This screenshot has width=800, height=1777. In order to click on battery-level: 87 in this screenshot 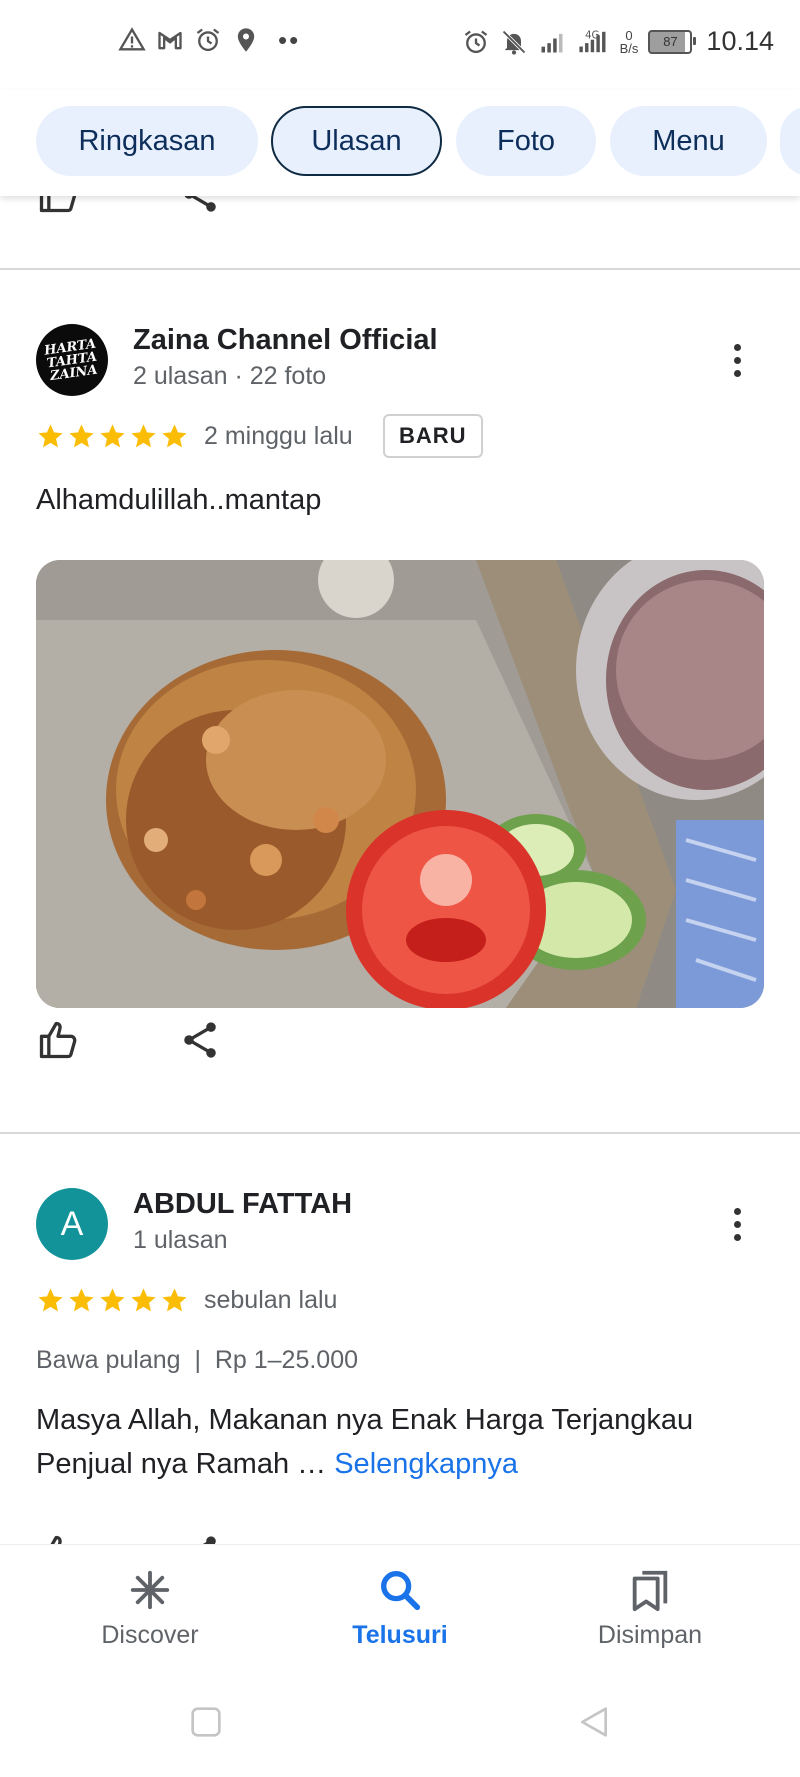, I will do `click(670, 41)`.